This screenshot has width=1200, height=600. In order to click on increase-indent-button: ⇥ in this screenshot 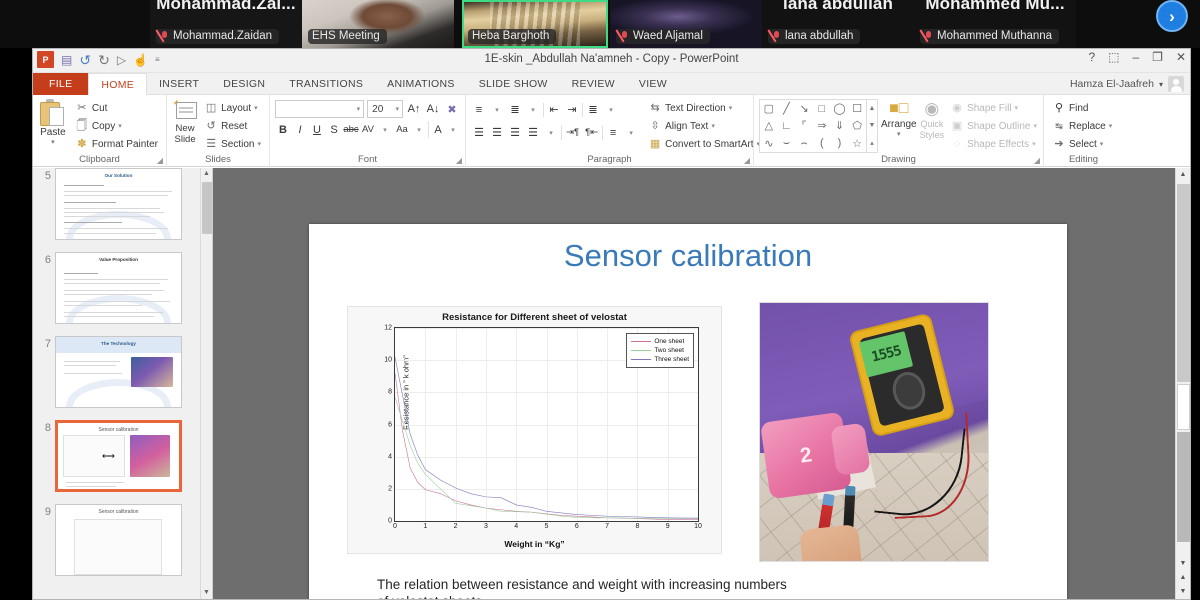, I will do `click(572, 109)`.